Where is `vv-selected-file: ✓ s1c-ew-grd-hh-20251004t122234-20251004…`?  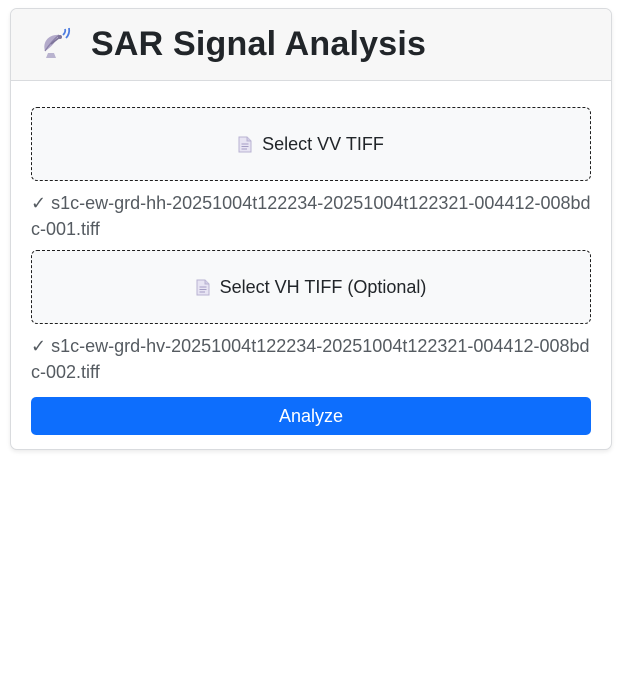
vv-selected-file: ✓ s1c-ew-grd-hh-20251004t122234-20251004… is located at coordinates (311, 216).